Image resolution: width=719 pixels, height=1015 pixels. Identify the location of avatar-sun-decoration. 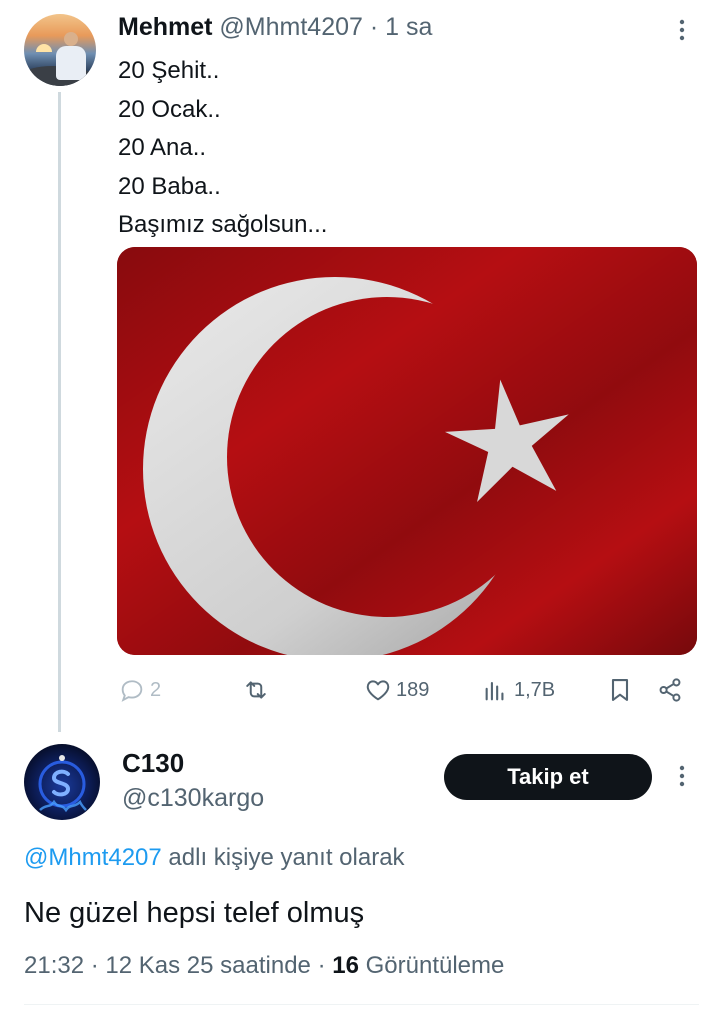
(44, 48).